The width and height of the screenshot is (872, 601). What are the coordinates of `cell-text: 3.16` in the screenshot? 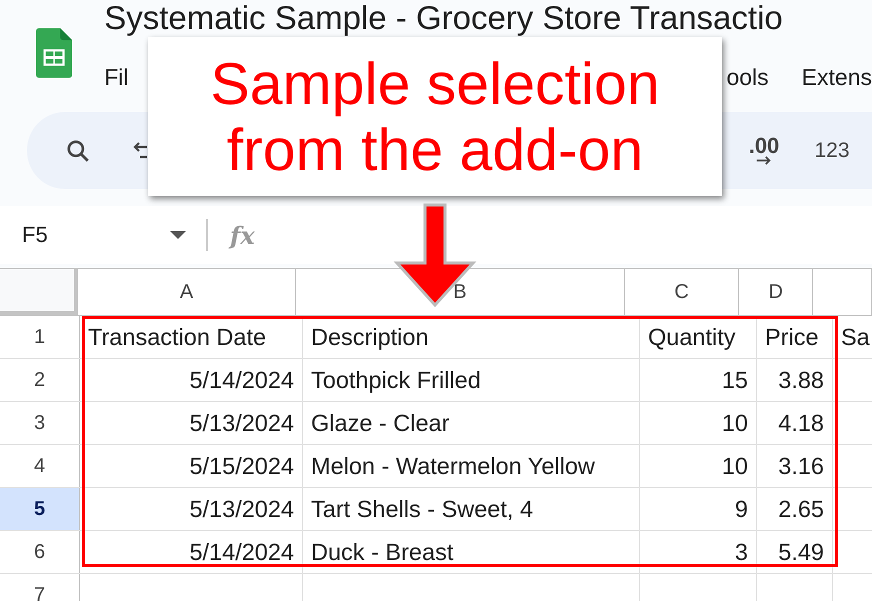 It's located at (801, 466).